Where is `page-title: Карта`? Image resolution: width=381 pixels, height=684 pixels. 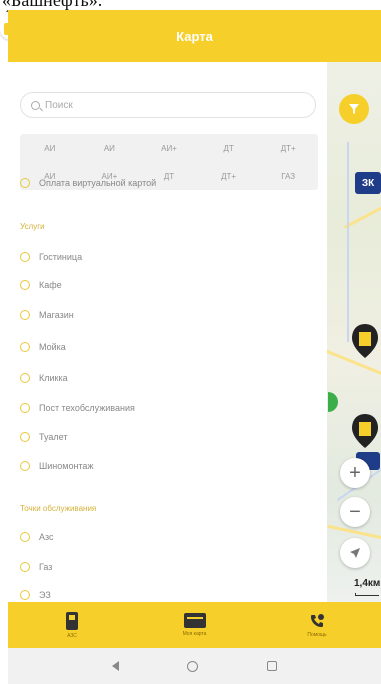 page-title: Карта is located at coordinates (194, 36).